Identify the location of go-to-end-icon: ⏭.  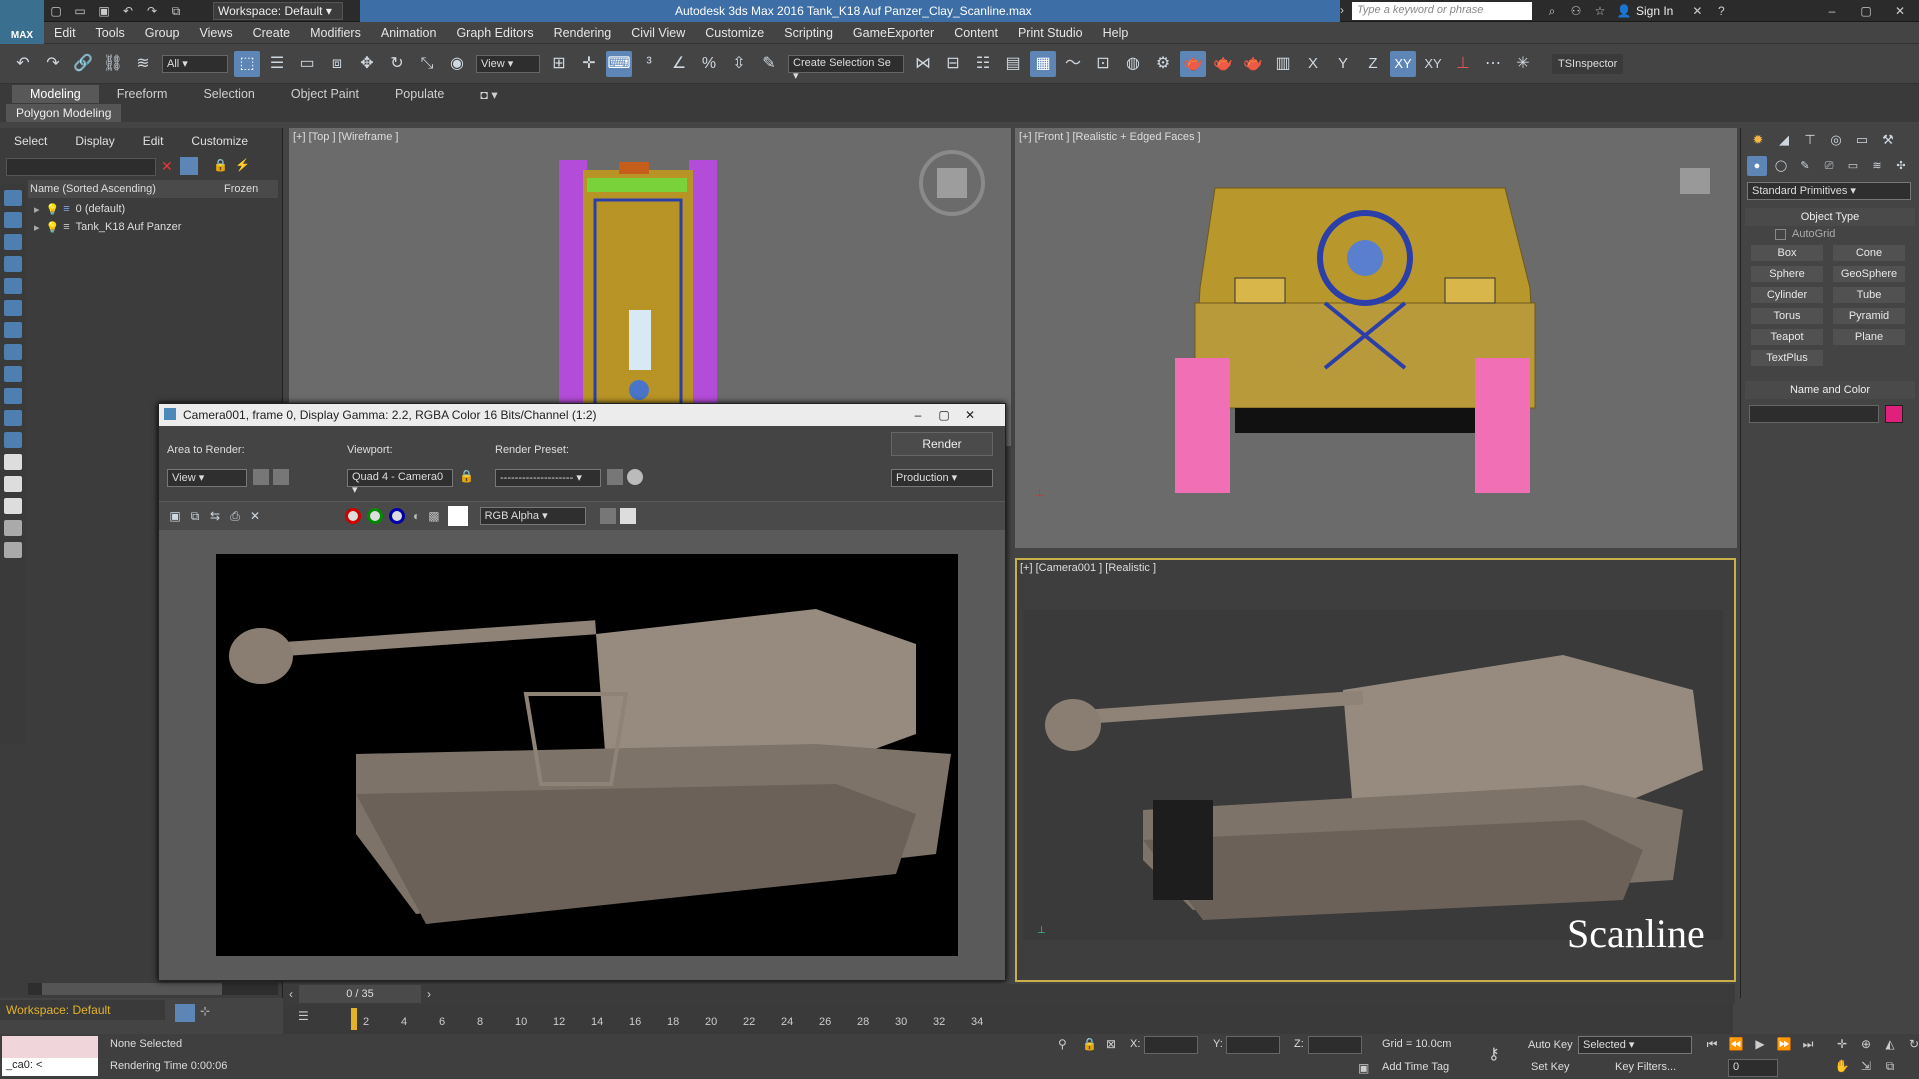
(1808, 1044).